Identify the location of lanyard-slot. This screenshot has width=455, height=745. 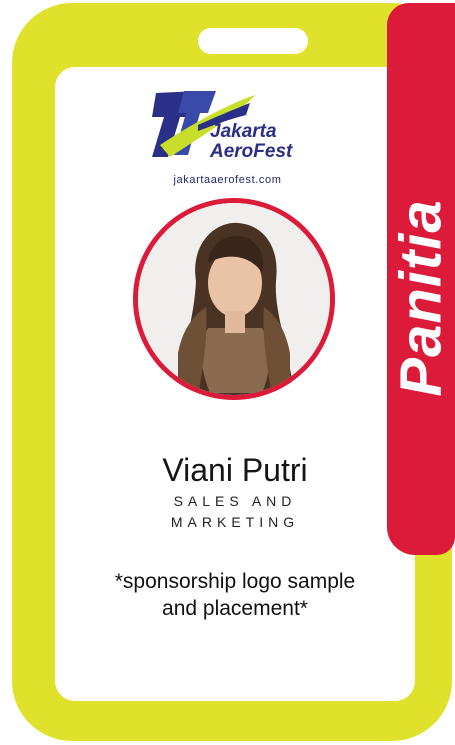
(253, 41).